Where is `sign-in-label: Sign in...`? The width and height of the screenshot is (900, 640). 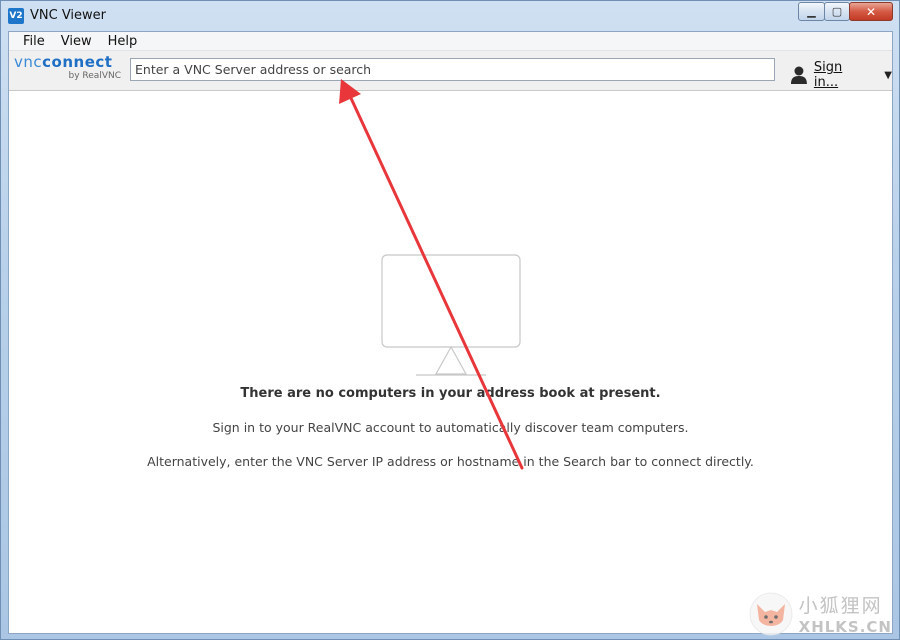
sign-in-label: Sign in... is located at coordinates (828, 75).